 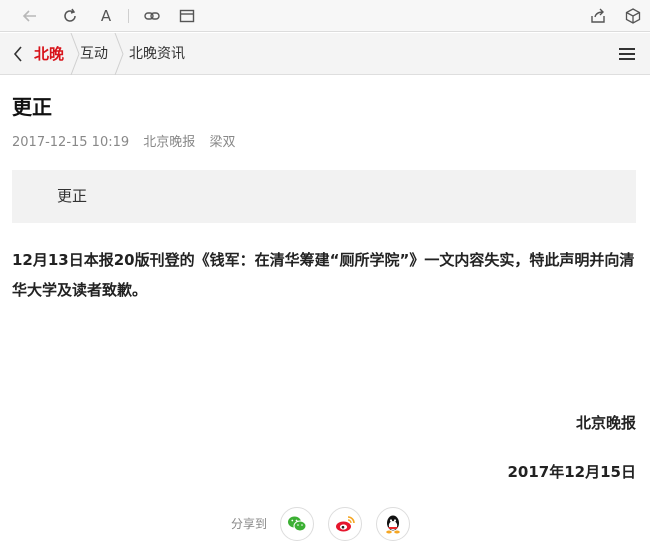 I want to click on breadcrumb-item-news: 北晚资讯, so click(x=157, y=54).